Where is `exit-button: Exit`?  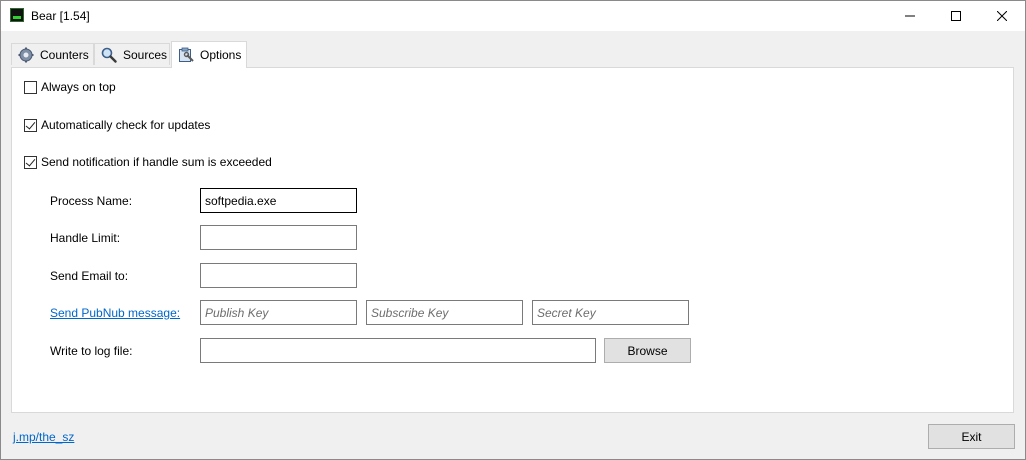
exit-button: Exit is located at coordinates (971, 436).